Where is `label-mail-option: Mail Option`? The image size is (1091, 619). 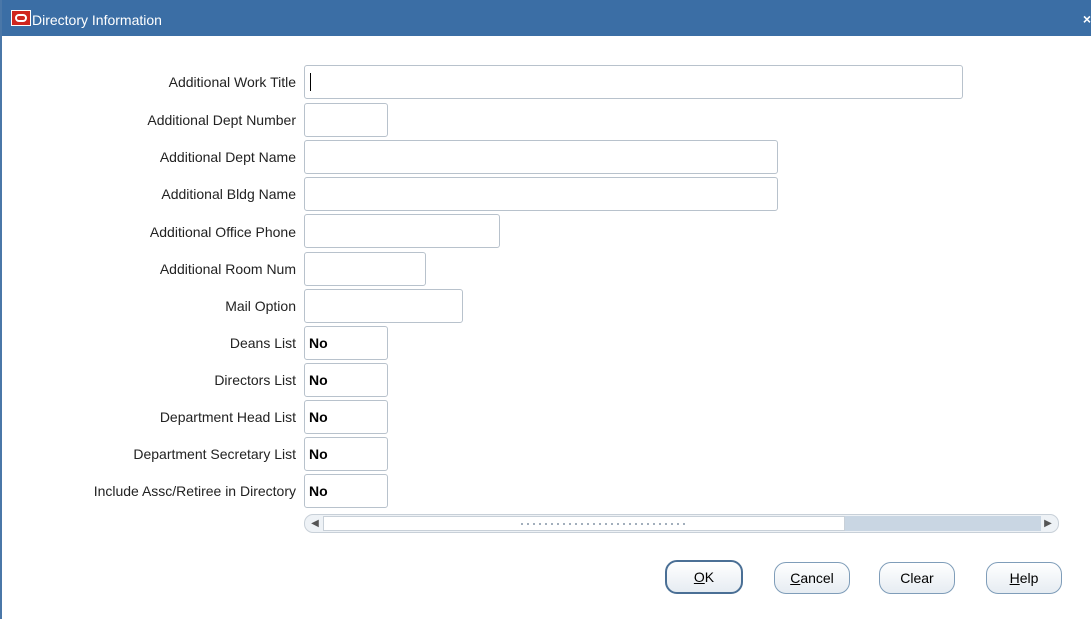 label-mail-option: Mail Option is located at coordinates (260, 306).